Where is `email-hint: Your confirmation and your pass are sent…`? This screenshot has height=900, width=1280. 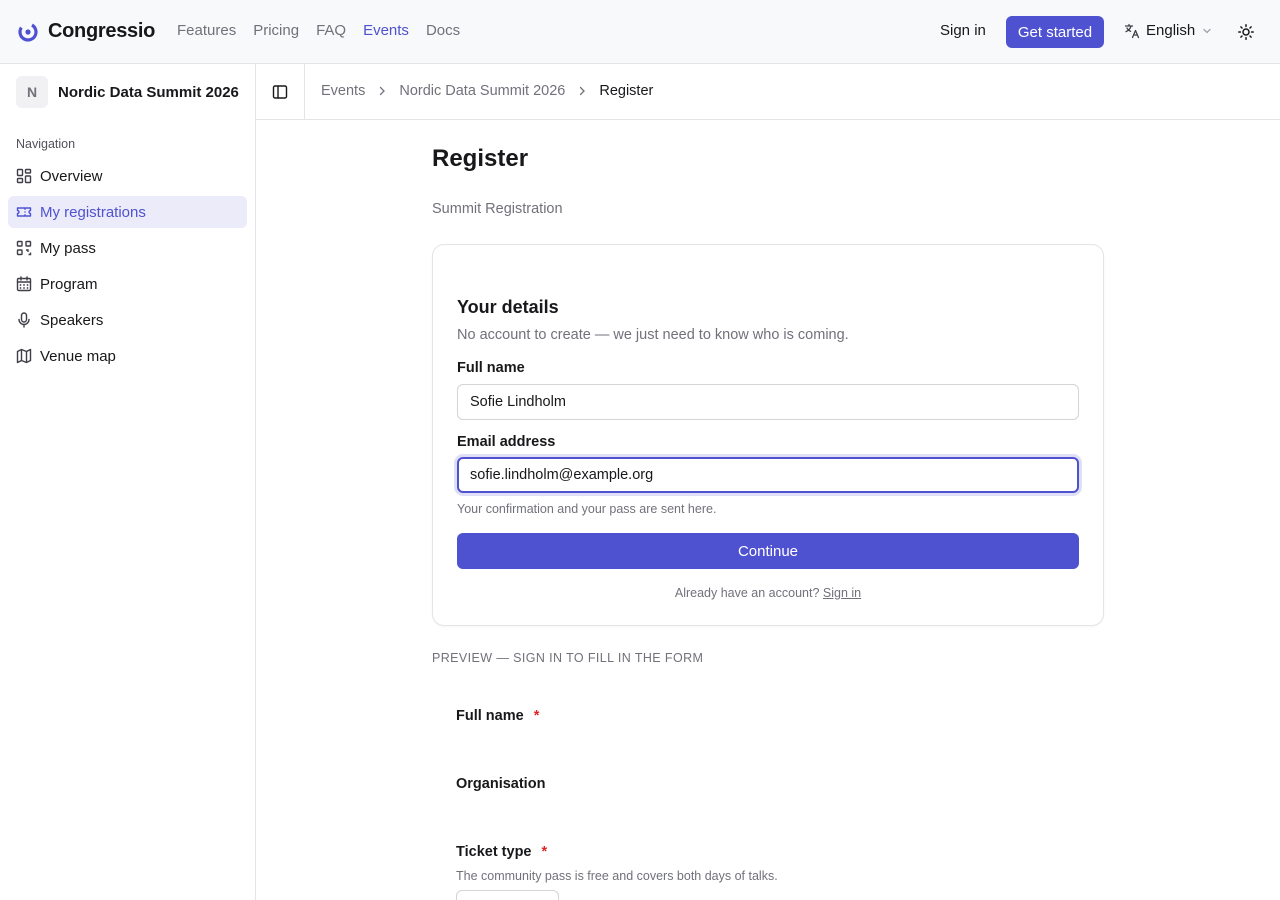
email-hint: Your confirmation and your pass are sent… is located at coordinates (587, 509).